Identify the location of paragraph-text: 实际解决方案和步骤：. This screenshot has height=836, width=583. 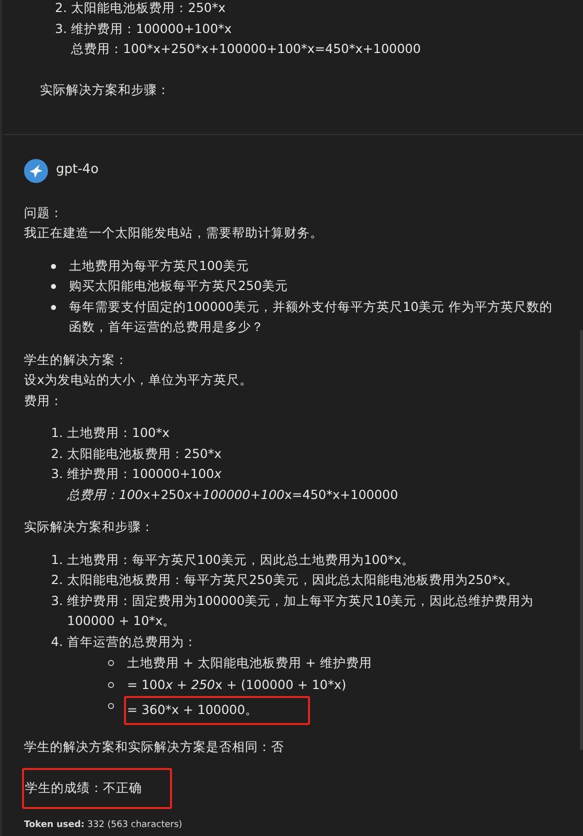
(89, 527).